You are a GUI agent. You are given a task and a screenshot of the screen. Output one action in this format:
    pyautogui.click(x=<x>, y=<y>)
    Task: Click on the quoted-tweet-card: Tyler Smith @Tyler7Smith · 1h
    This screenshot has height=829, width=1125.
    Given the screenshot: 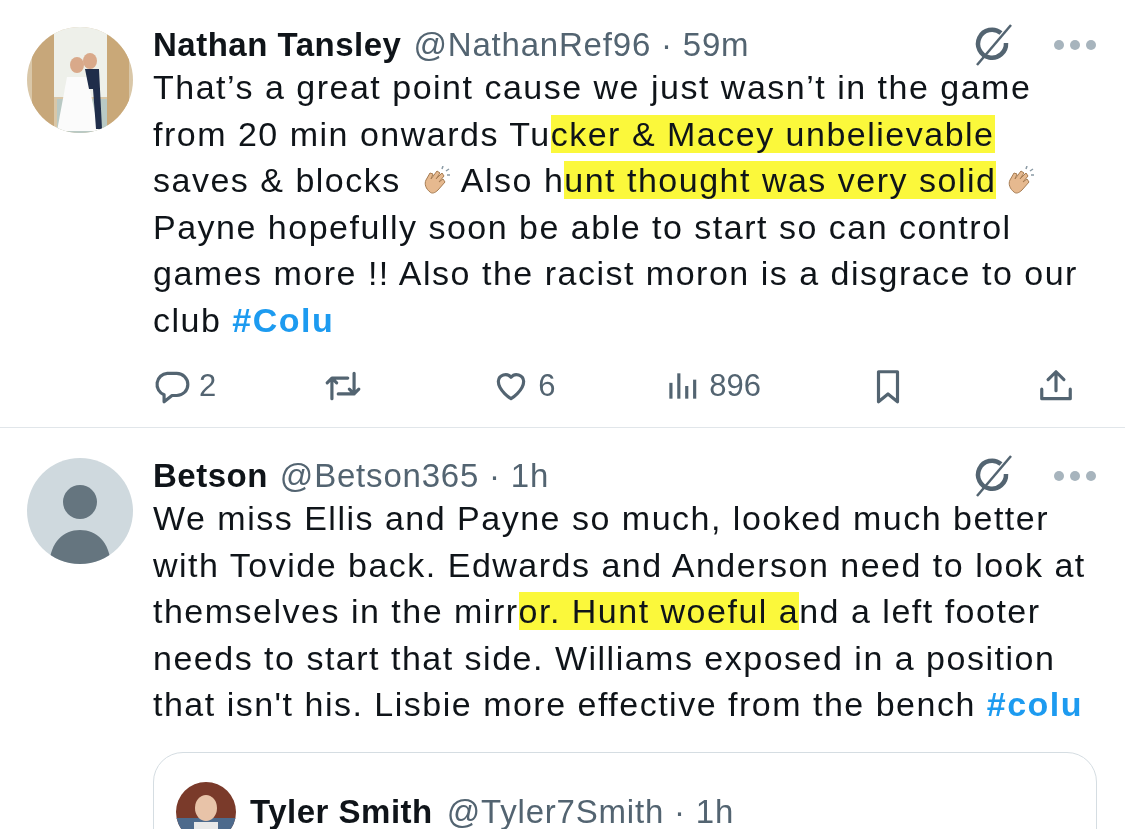 What is the action you would take?
    pyautogui.click(x=625, y=790)
    